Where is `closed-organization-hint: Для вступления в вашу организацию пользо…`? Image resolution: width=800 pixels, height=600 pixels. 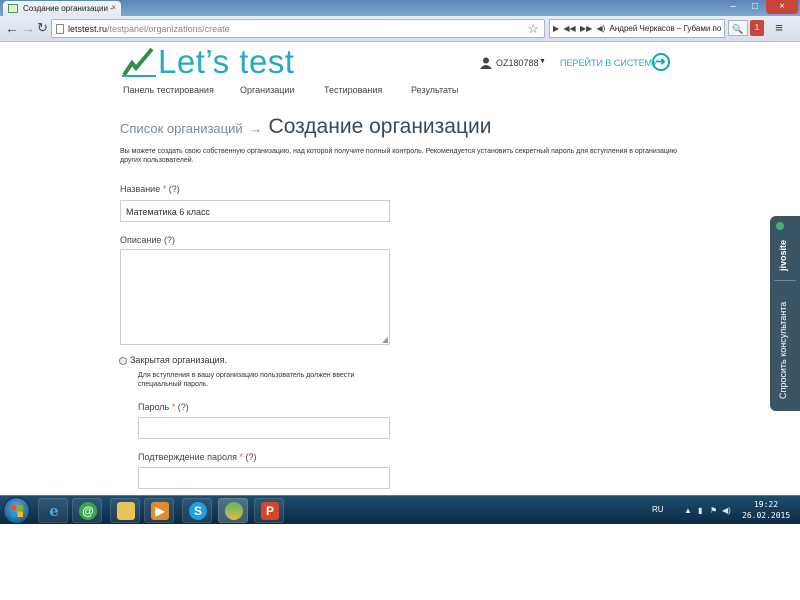 closed-organization-hint: Для вступления в вашу организацию пользо… is located at coordinates (246, 380).